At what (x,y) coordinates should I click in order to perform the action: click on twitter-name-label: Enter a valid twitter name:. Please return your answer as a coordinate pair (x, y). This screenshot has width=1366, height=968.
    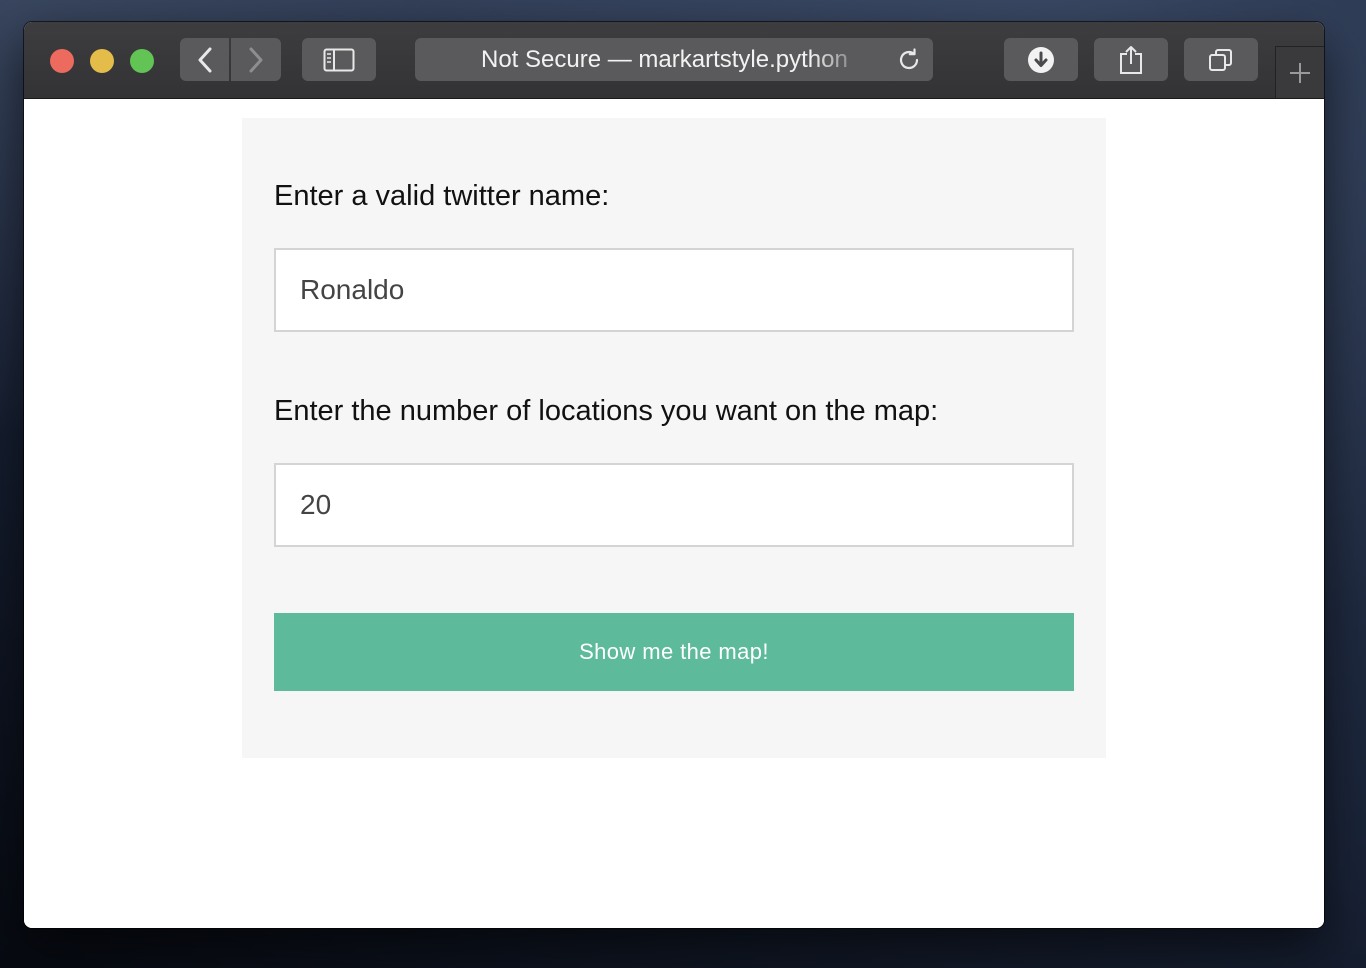
    Looking at the image, I should click on (442, 196).